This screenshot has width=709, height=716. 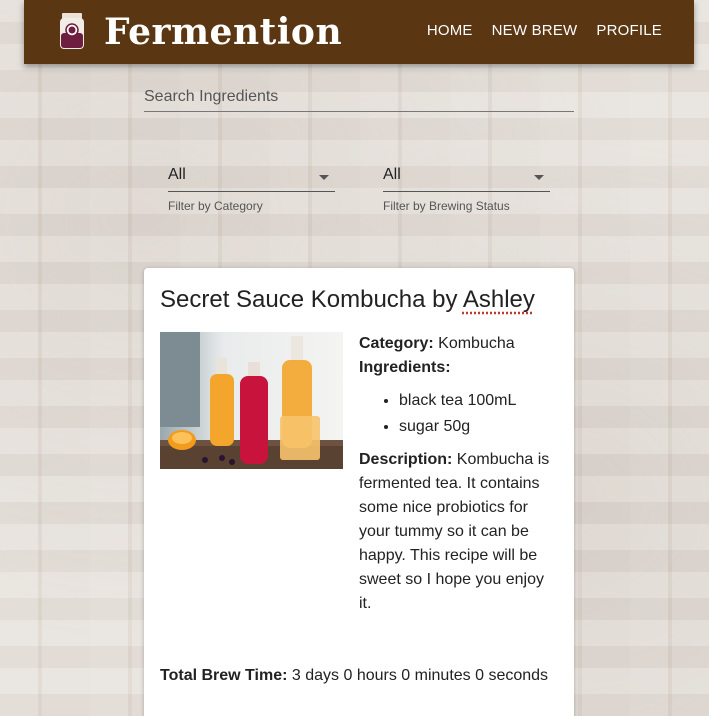 What do you see at coordinates (475, 401) in the screenshot?
I see `list-item: black tea 100mL` at bounding box center [475, 401].